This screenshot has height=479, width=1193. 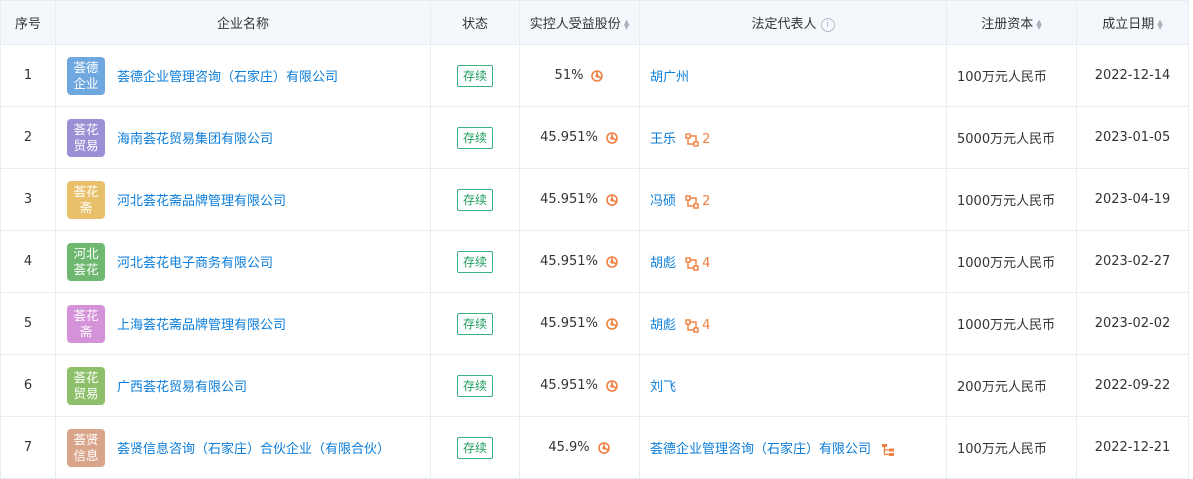 What do you see at coordinates (663, 201) in the screenshot?
I see `legal-representative-link: 冯硕` at bounding box center [663, 201].